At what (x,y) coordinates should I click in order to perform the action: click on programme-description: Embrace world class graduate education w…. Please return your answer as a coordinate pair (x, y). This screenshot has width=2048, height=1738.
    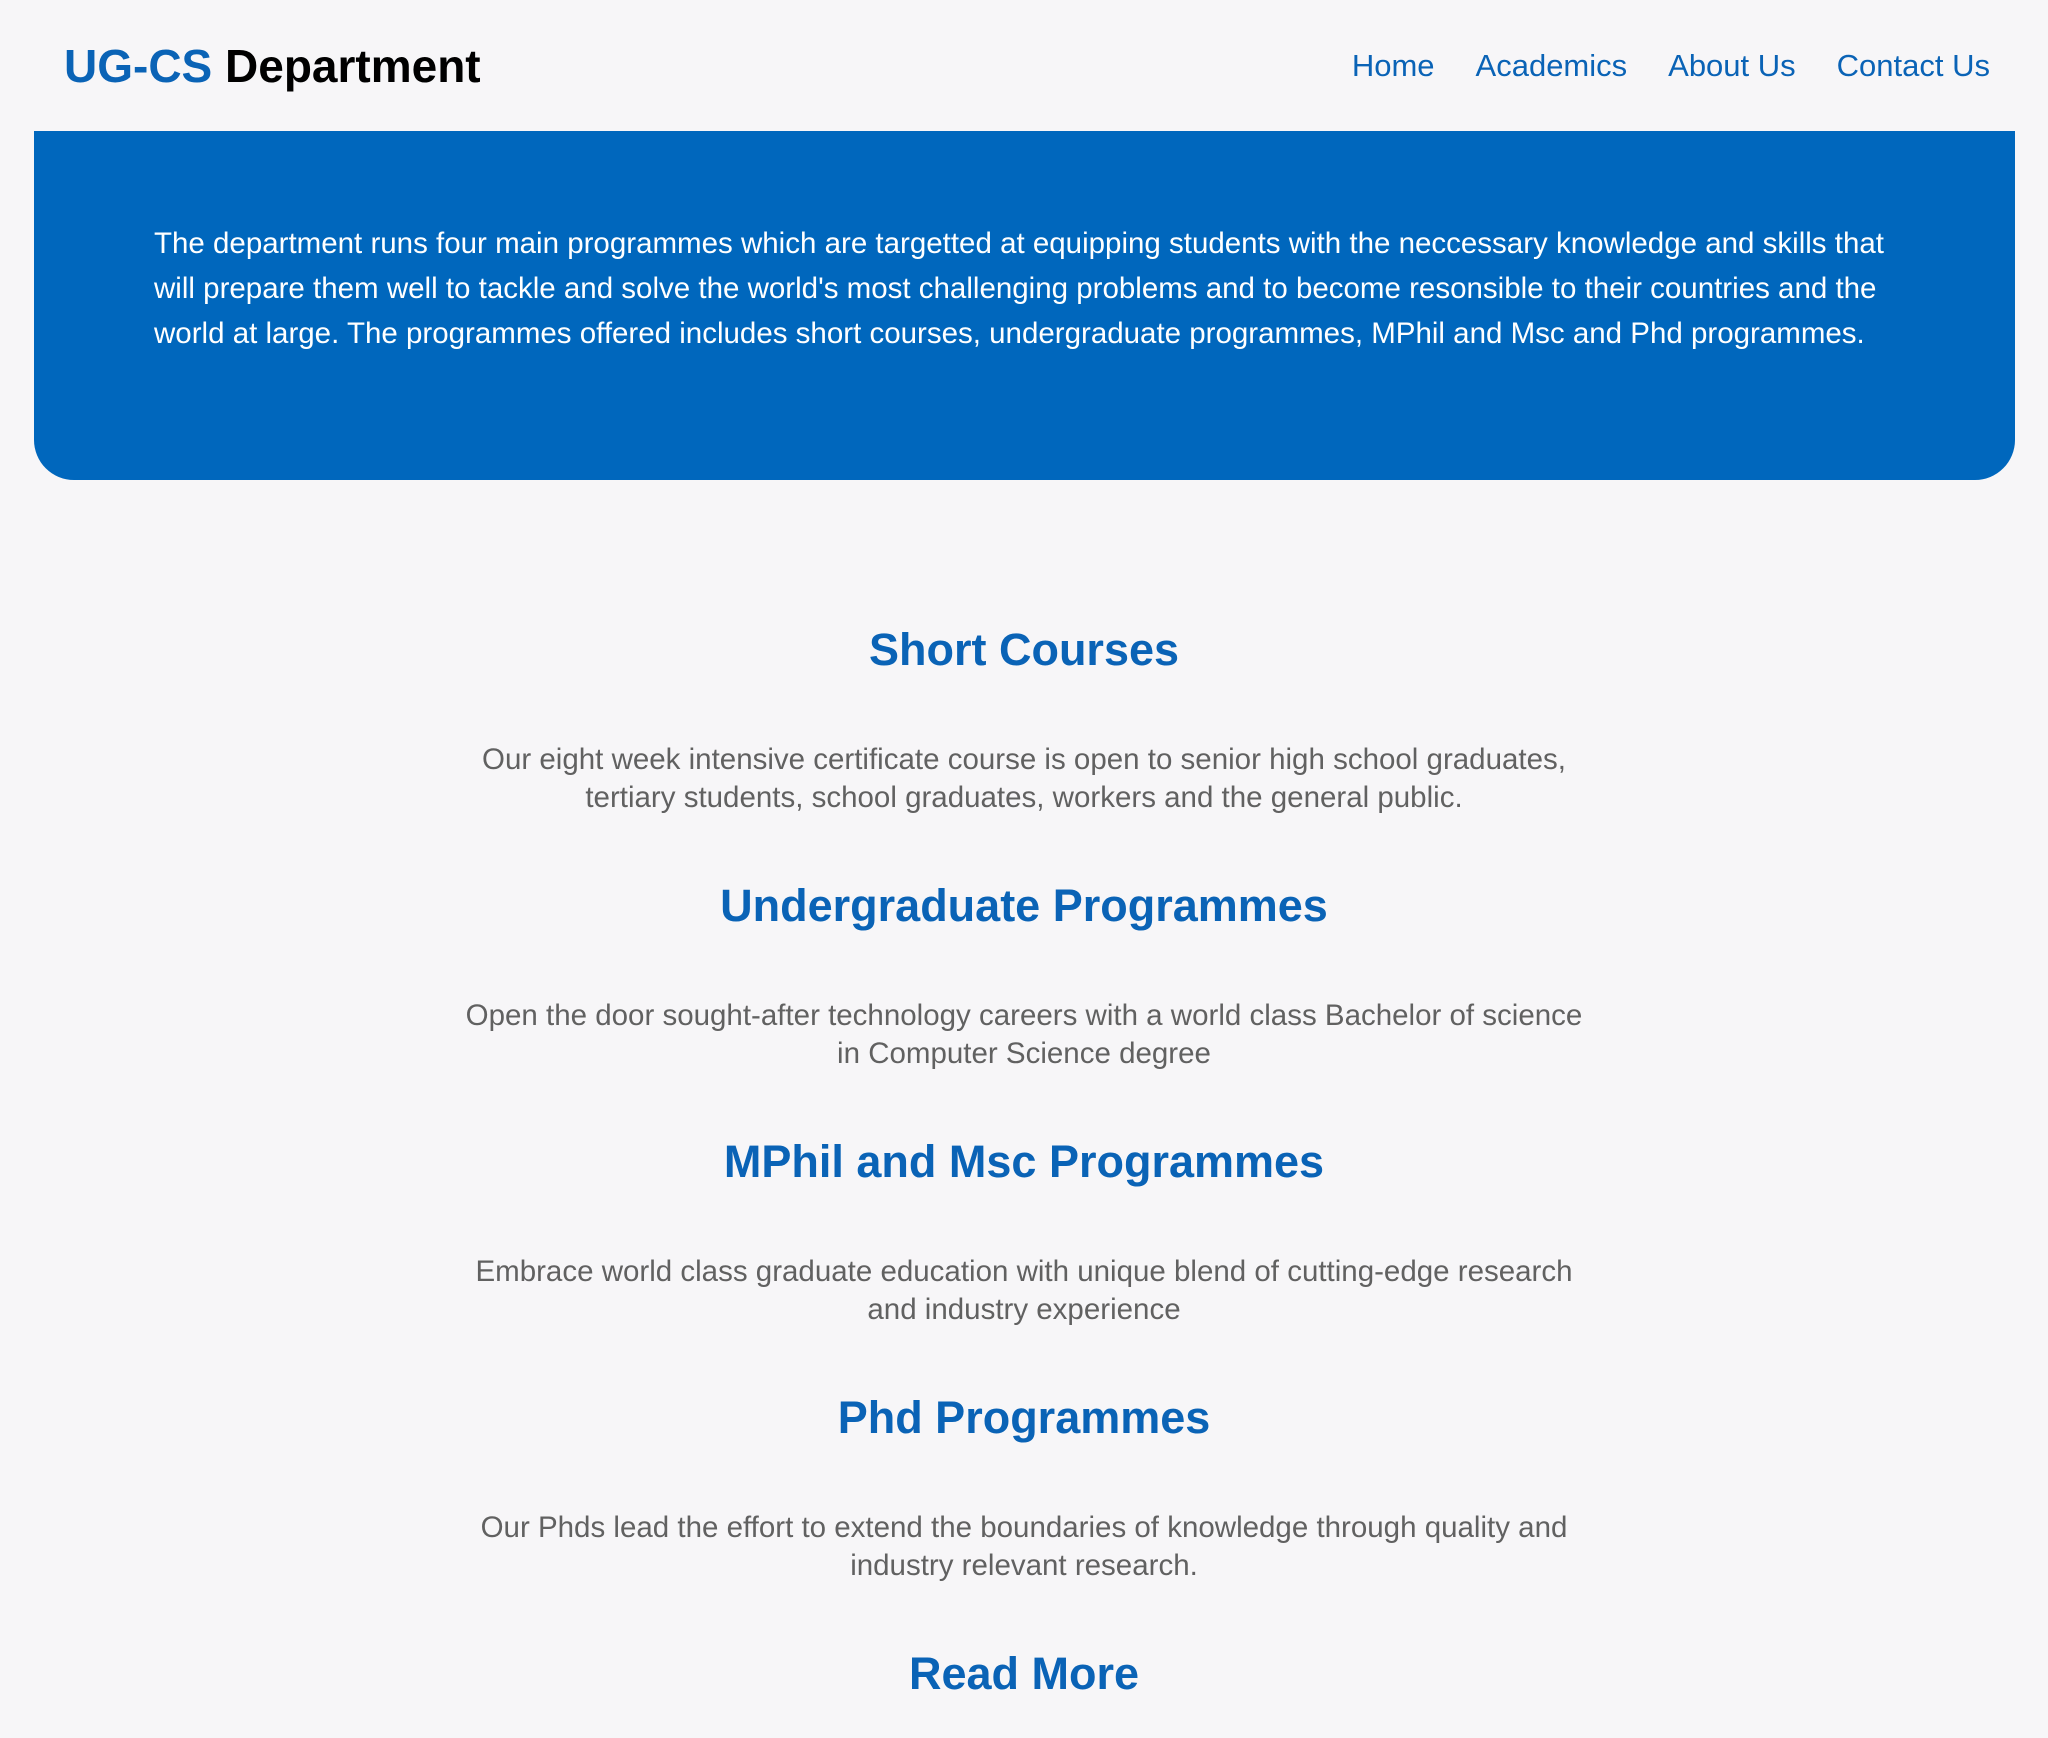
    Looking at the image, I should click on (1024, 1290).